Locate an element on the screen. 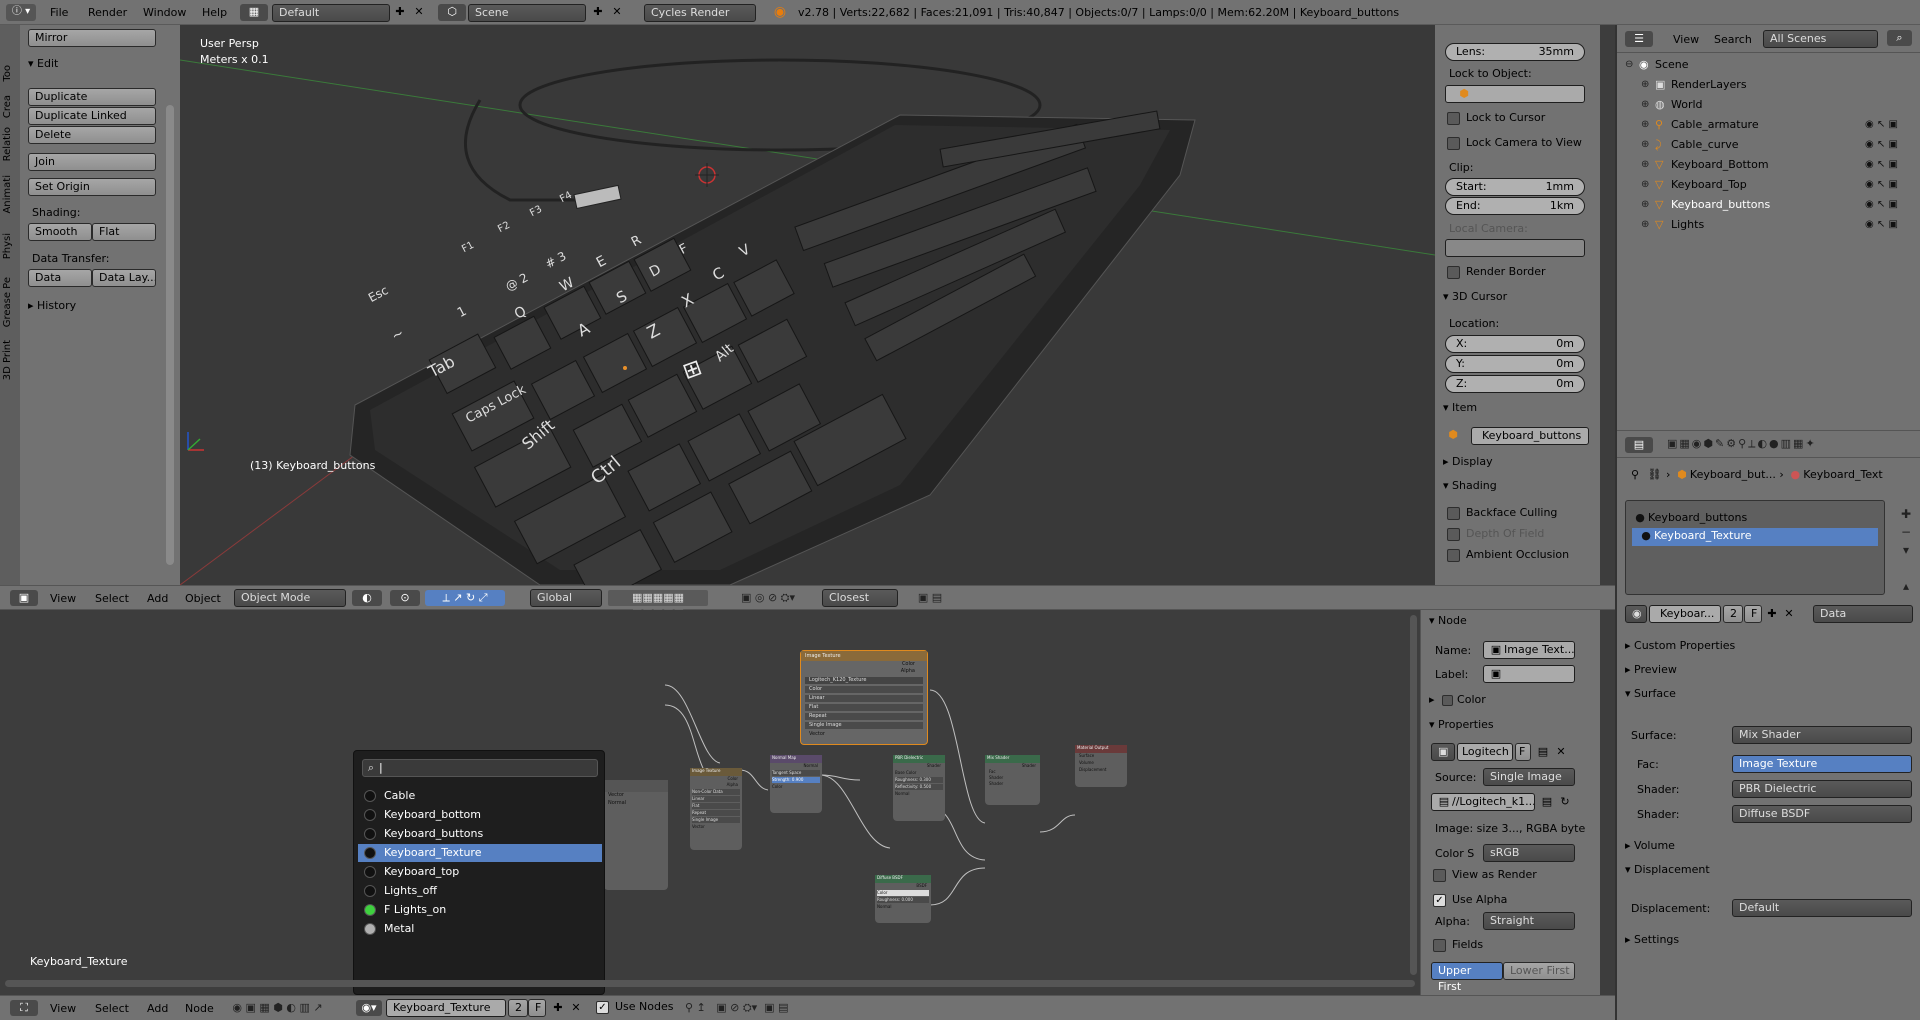 This screenshot has height=1020, width=1920. unlink-node-material-icon: ✕ is located at coordinates (576, 1008).